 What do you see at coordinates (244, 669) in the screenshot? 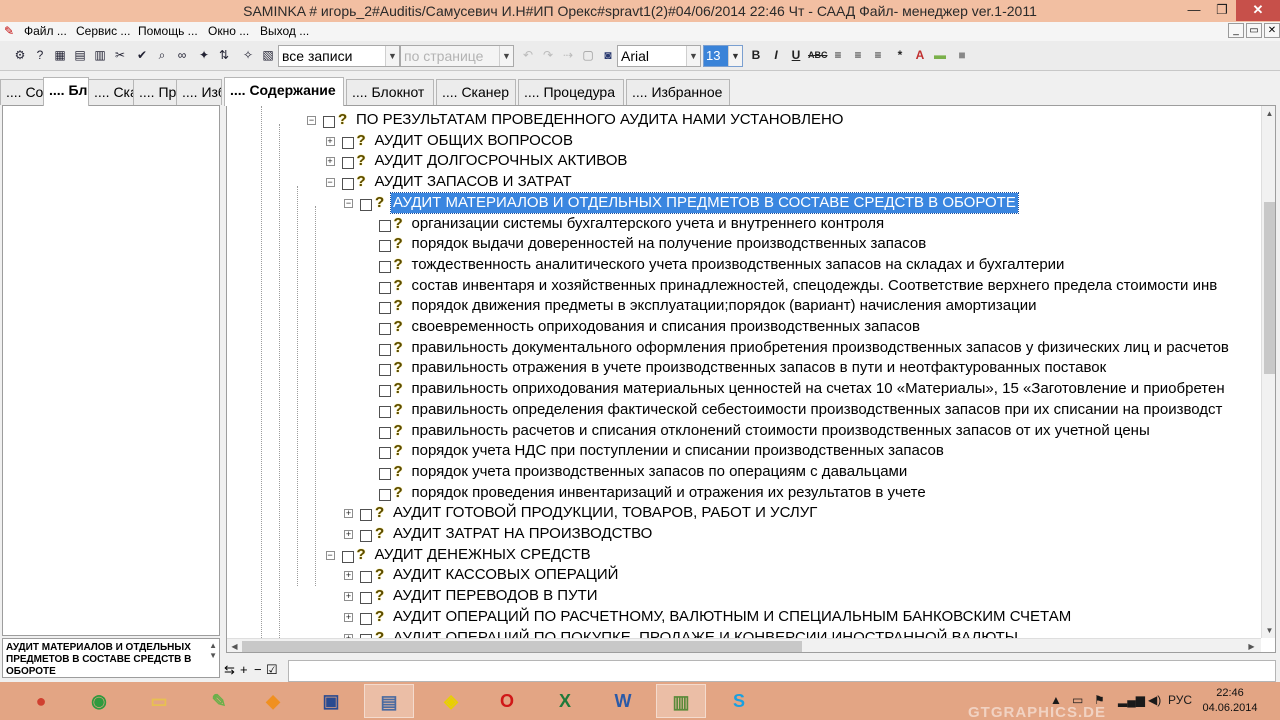
I see `expand-all-button: +` at bounding box center [244, 669].